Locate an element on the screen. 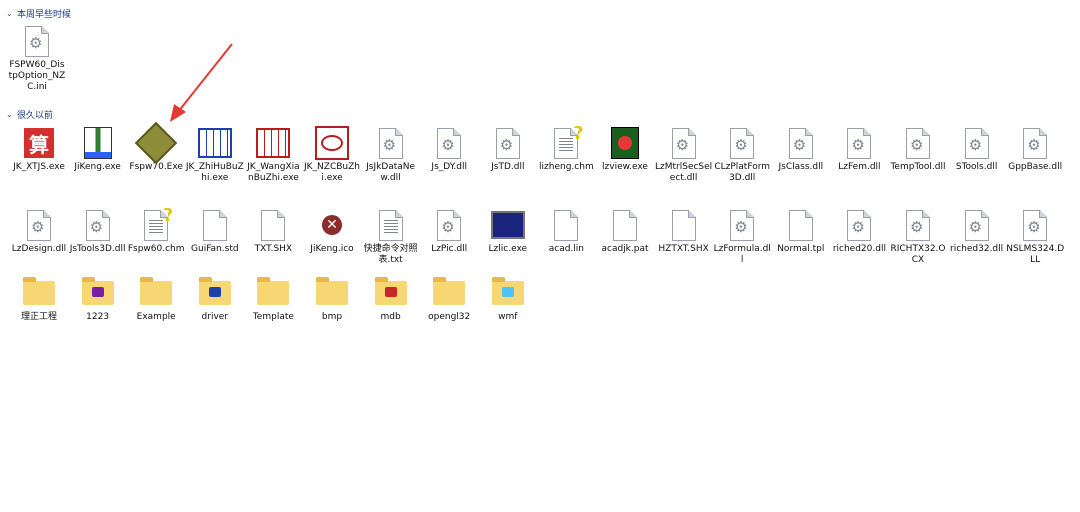 The image size is (1080, 512). file-label: LzMtrlSecSelect.dll is located at coordinates (684, 172).